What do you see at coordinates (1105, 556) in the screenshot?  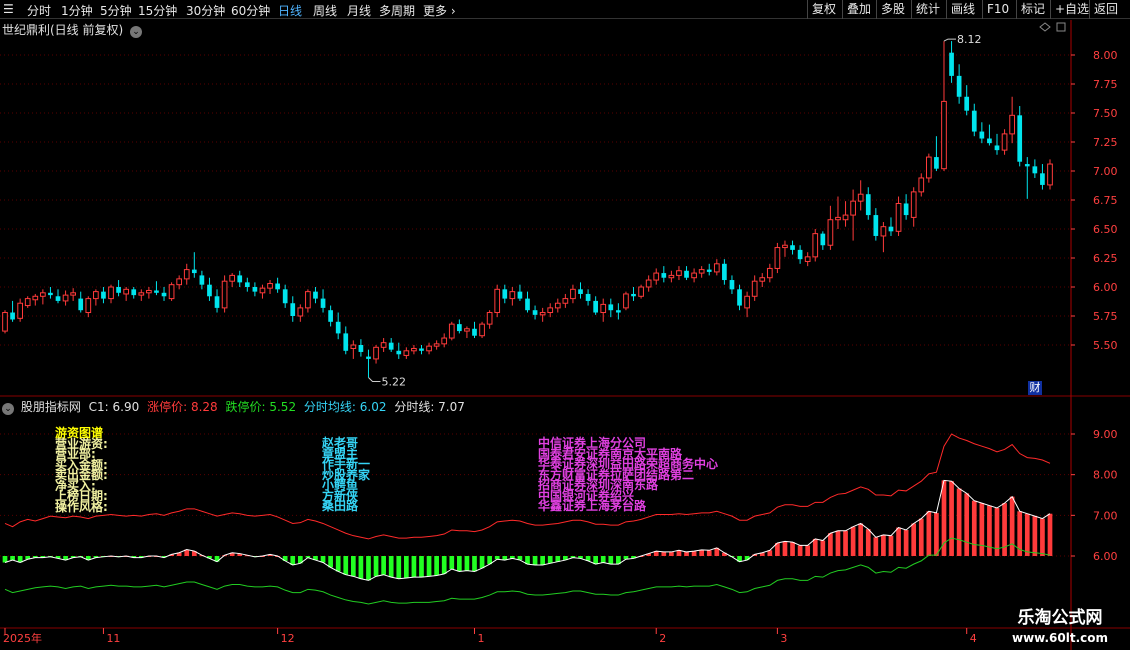 I see `ind-tick-label-0: 6.00` at bounding box center [1105, 556].